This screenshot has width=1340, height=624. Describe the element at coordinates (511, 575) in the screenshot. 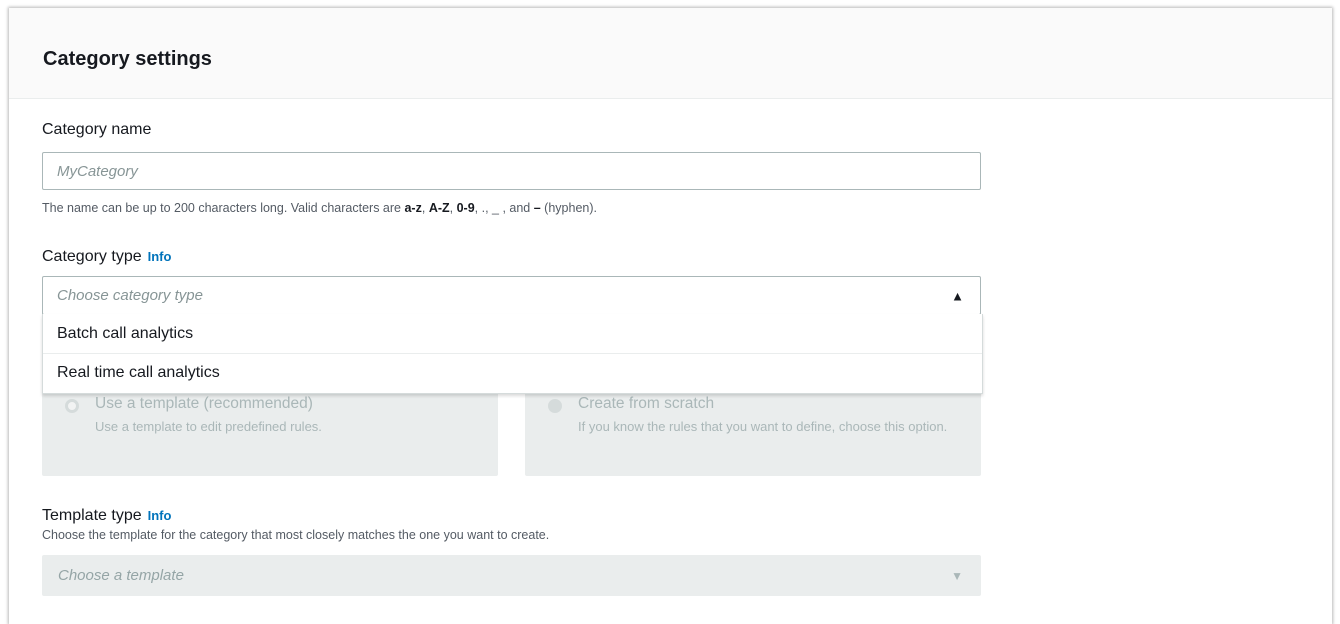

I see `template-select: Choose a template ▼` at that location.